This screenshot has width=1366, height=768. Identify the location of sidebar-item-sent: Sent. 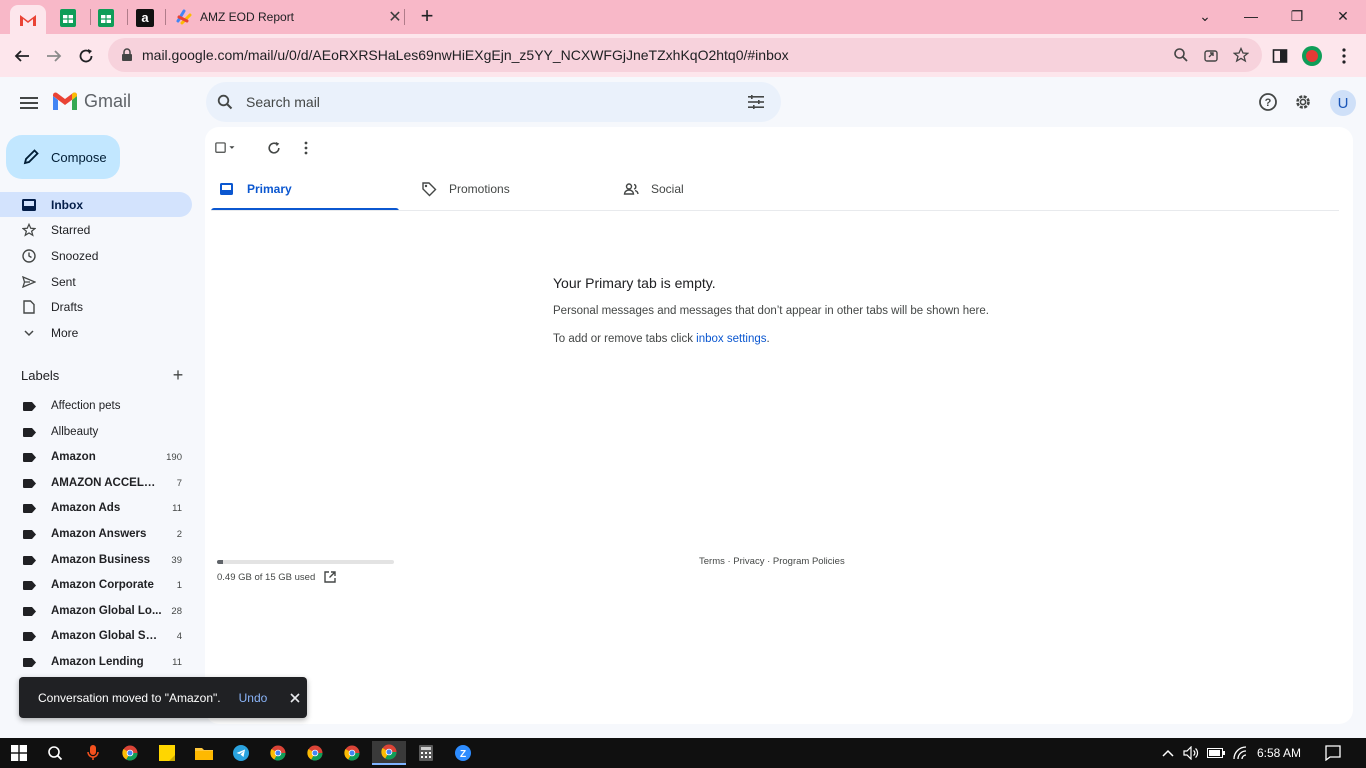
(96, 281).